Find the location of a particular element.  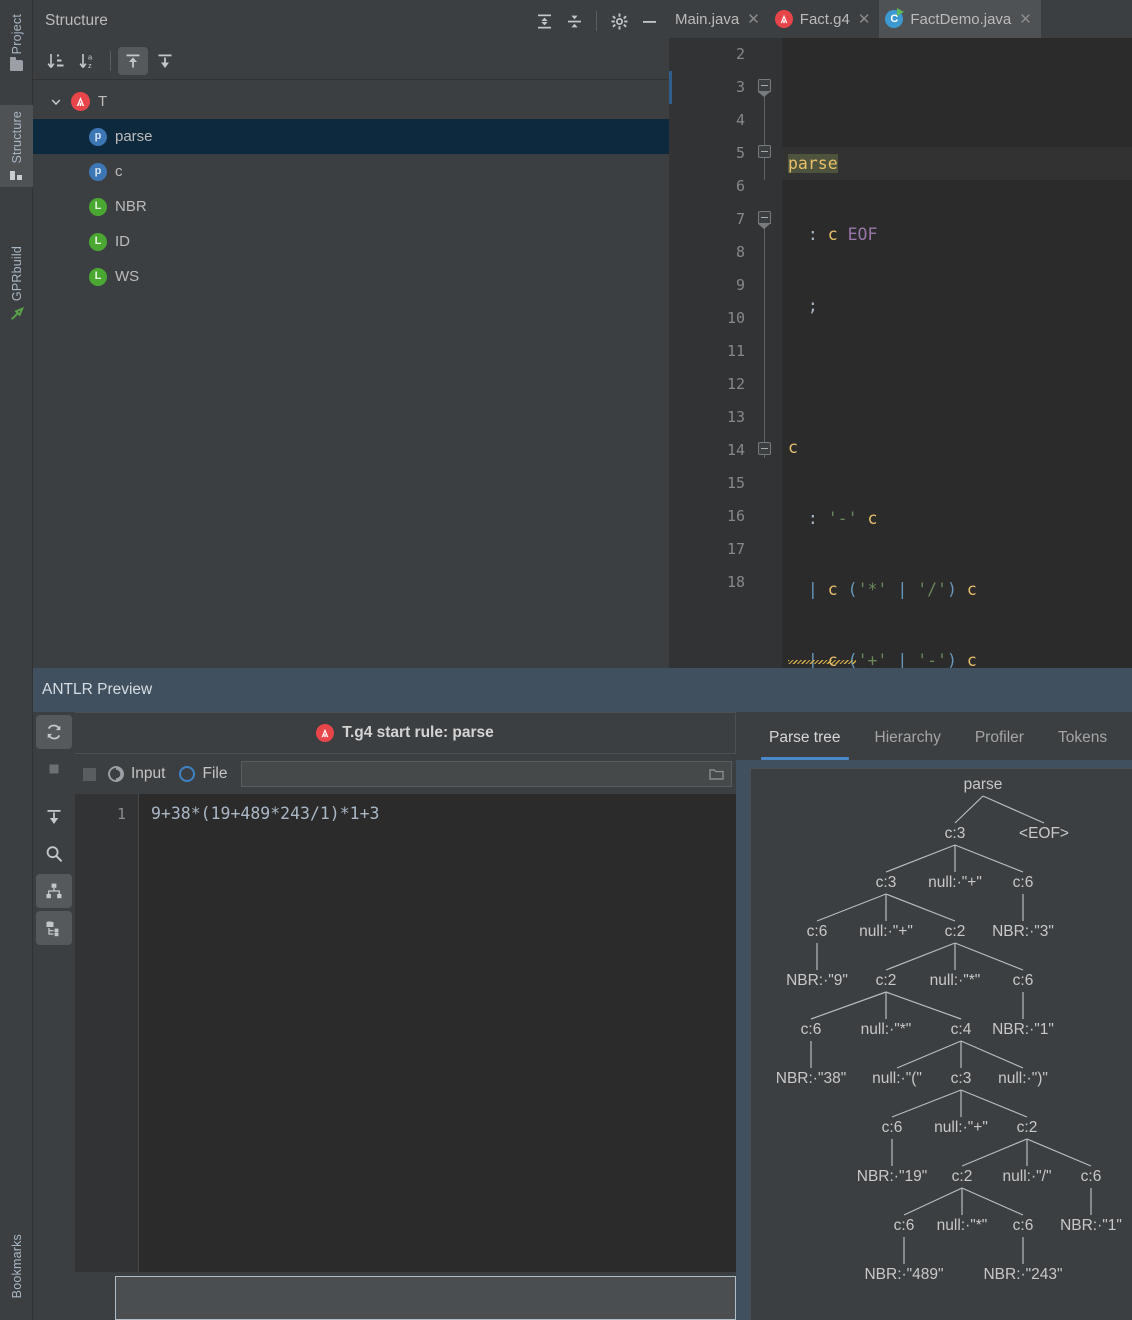

editor-tab-fact-g4: Fact.g4 ✕ is located at coordinates (824, 19).